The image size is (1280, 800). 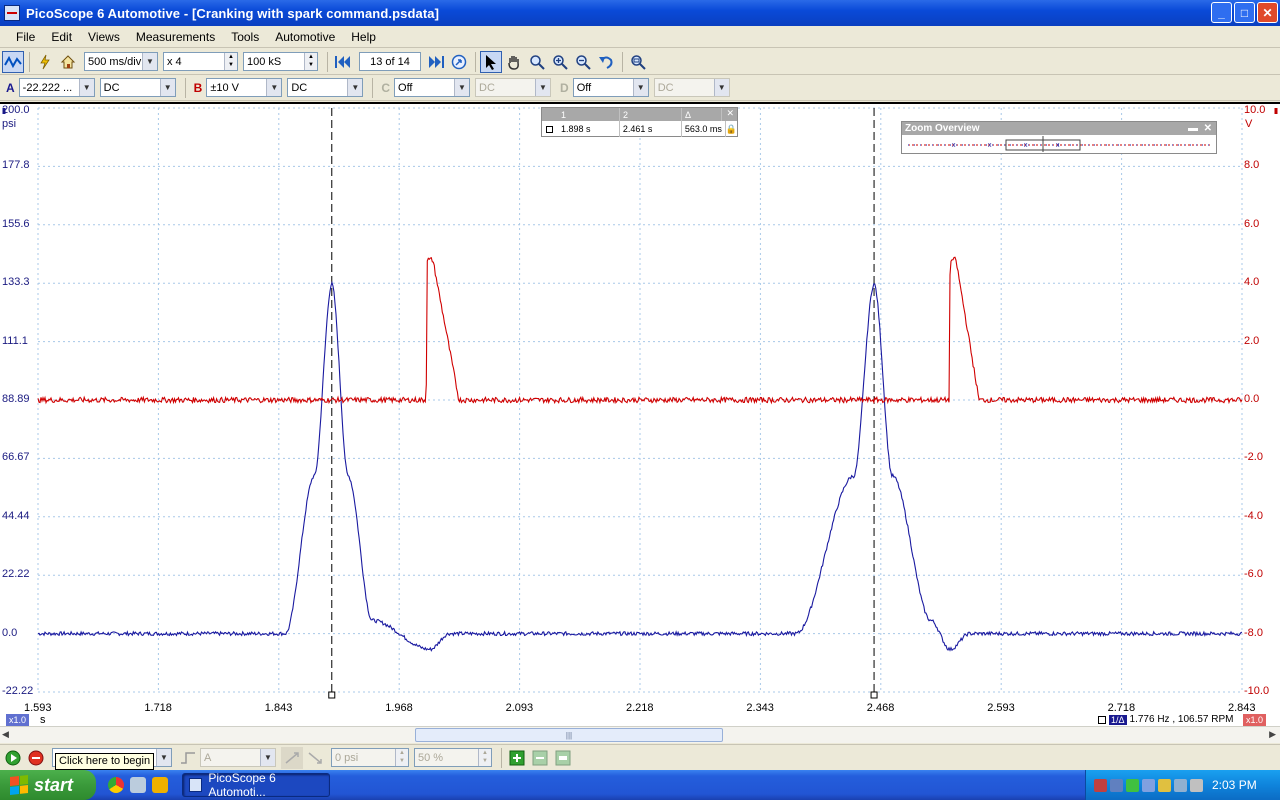 What do you see at coordinates (238, 757) in the screenshot?
I see `trigger-source-select: A ▼` at bounding box center [238, 757].